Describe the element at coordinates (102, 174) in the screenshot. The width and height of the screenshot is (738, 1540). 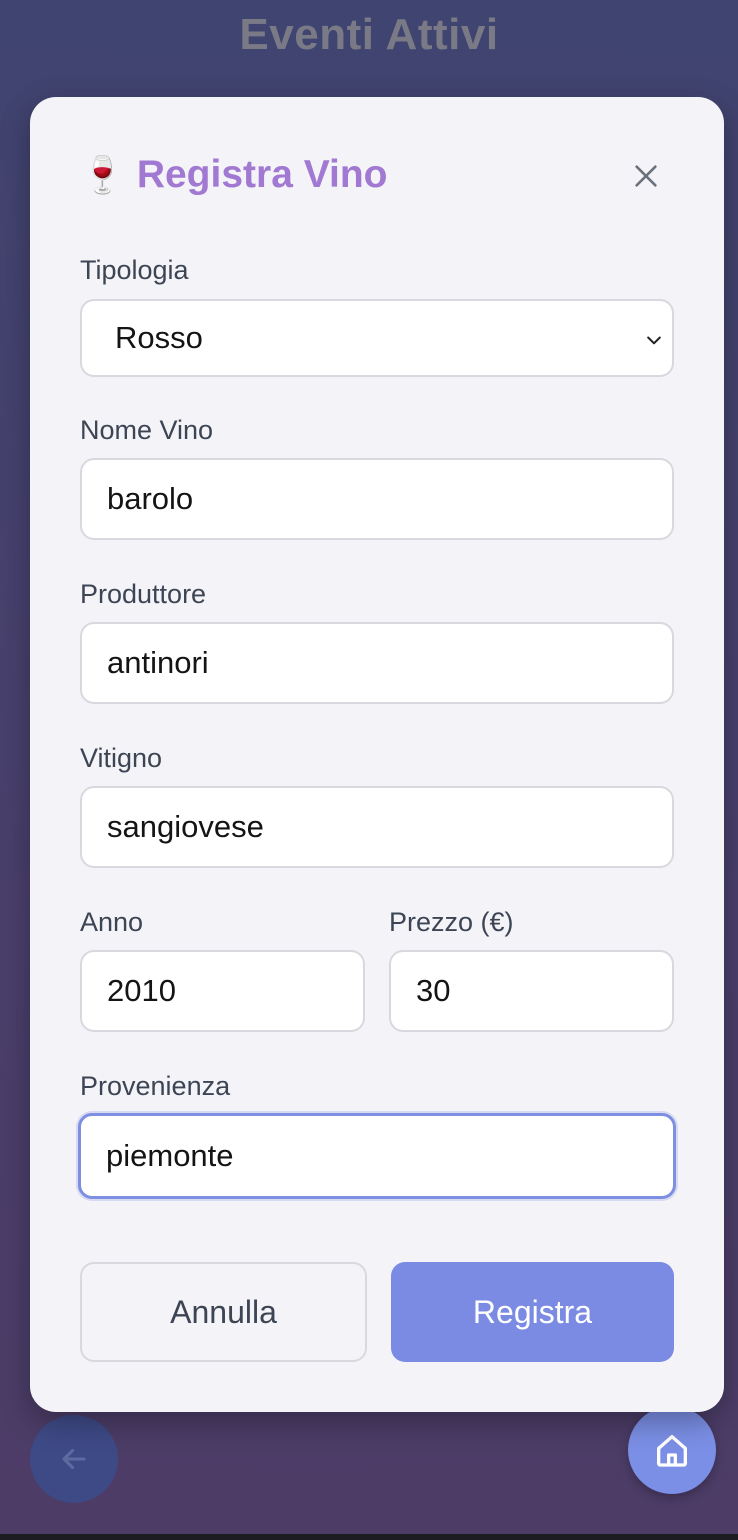
I see `wine-glass-icon: 🍷` at that location.